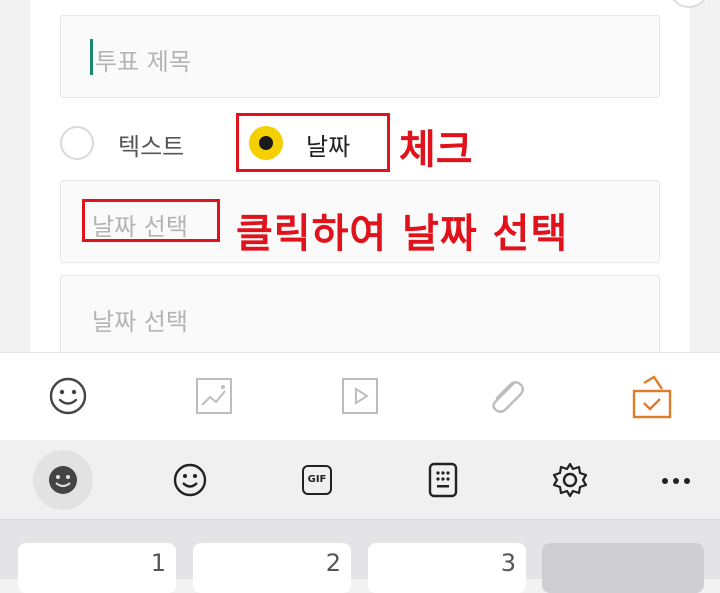 This screenshot has height=593, width=720. I want to click on key-2-label: 2, so click(333, 563).